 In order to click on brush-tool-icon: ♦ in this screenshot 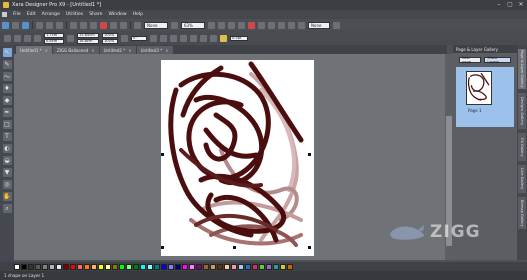, I will do `click(7, 88)`.